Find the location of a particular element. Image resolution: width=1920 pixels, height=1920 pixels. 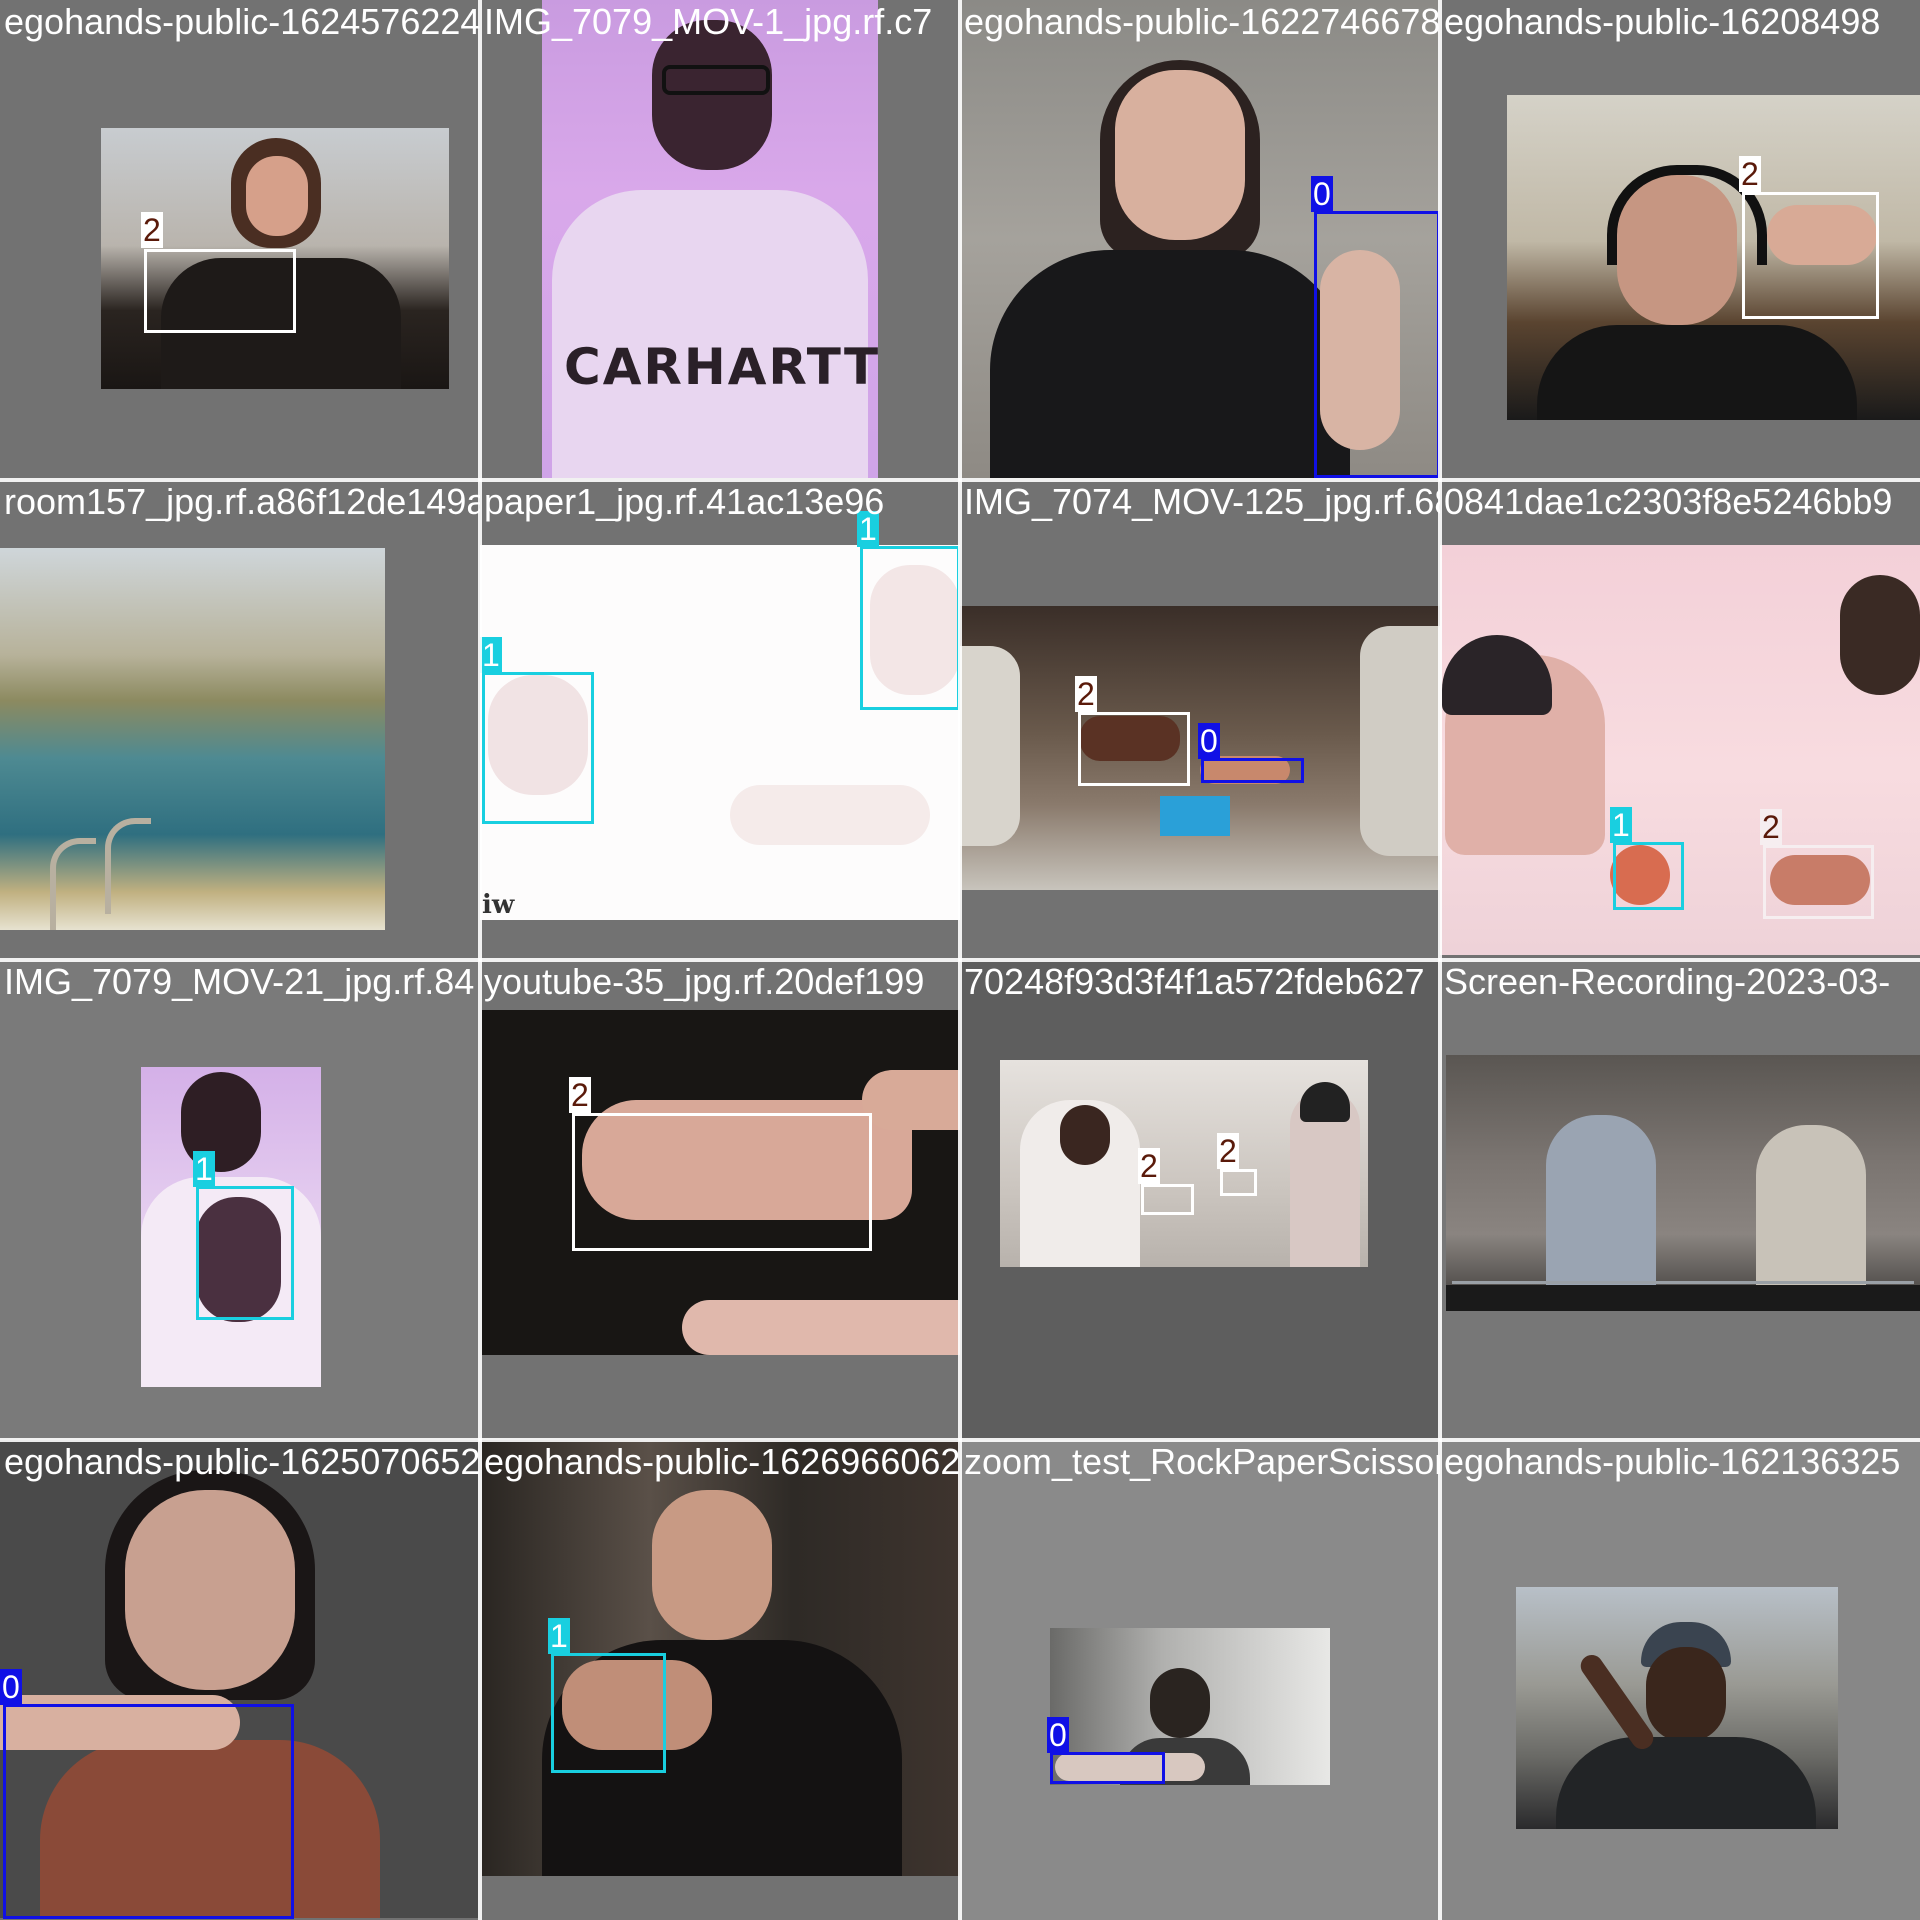

mosaic-tile: room157_jpg.rf.a86f12de149ae052e5f2e is located at coordinates (240, 720).